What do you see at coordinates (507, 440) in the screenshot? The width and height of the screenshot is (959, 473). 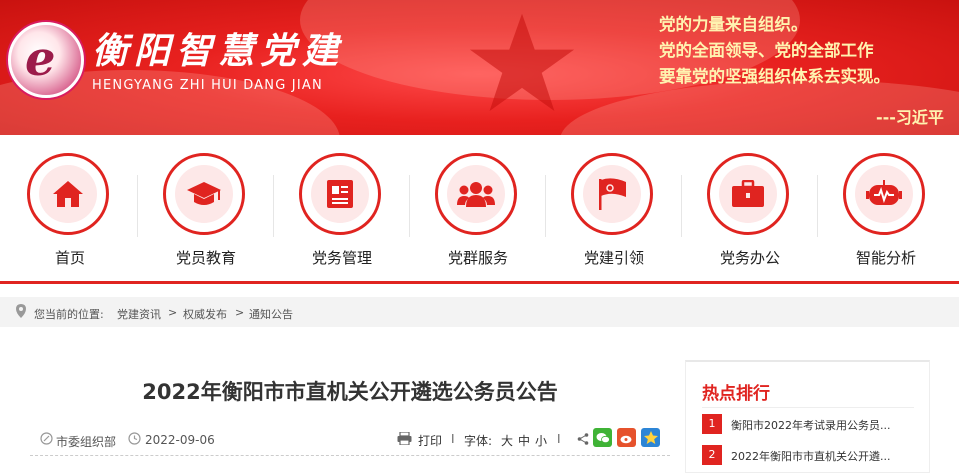 I see `font-size-large: 大` at bounding box center [507, 440].